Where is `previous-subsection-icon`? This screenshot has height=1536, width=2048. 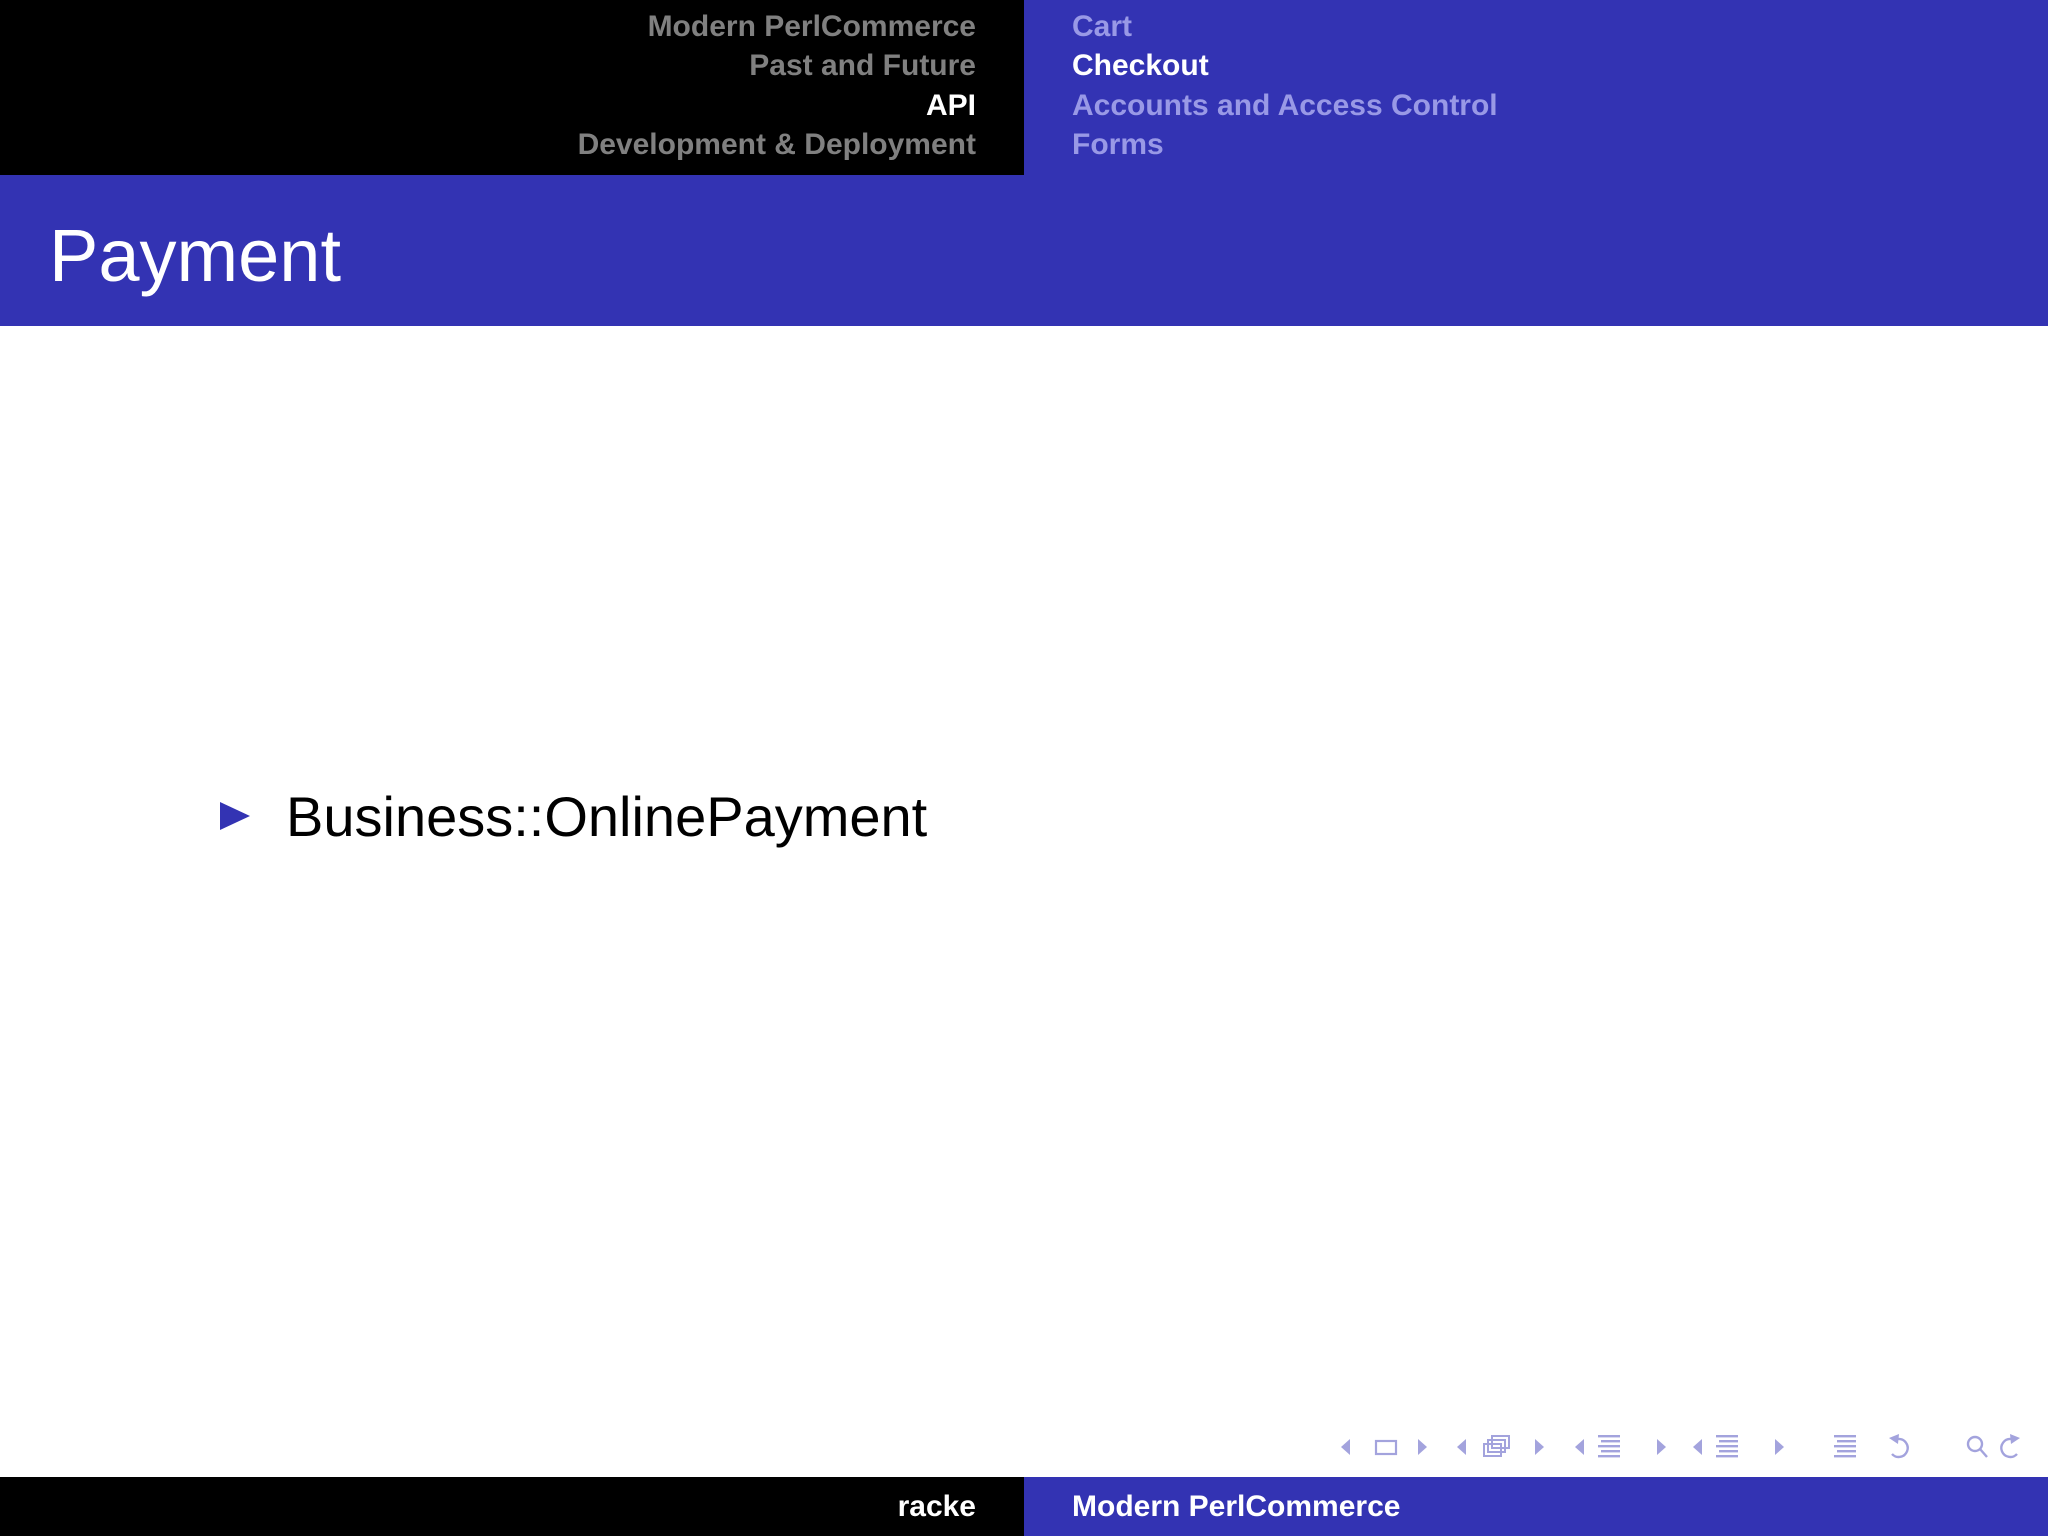
previous-subsection-icon is located at coordinates (1579, 1447).